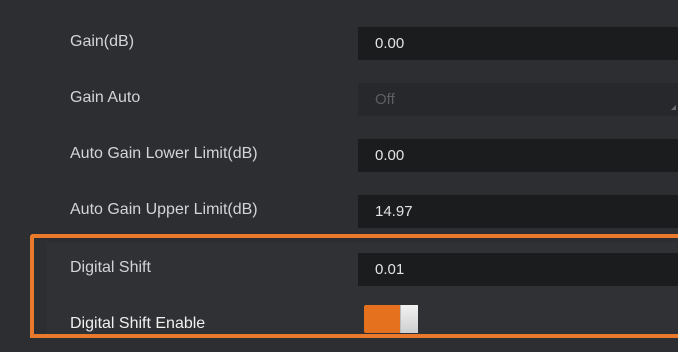 The height and width of the screenshot is (352, 678). I want to click on auto-gain-lower-limit-label: Auto Gain Lower Limit(dB), so click(164, 153).